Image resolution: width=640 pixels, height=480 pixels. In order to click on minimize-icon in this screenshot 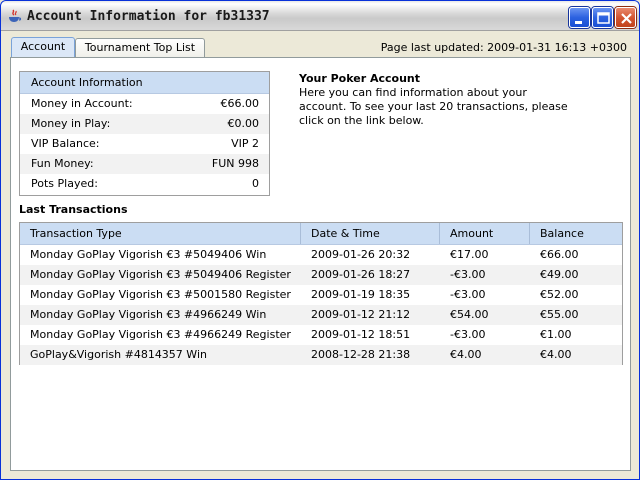, I will do `click(578, 22)`.